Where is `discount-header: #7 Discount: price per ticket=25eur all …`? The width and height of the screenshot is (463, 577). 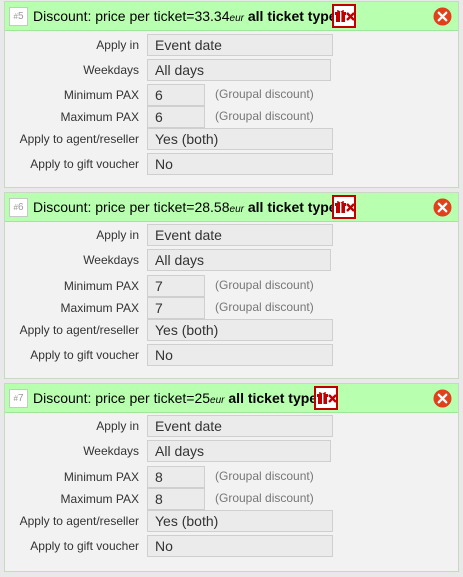
discount-header: #7 Discount: price per ticket=25eur all … is located at coordinates (231, 398).